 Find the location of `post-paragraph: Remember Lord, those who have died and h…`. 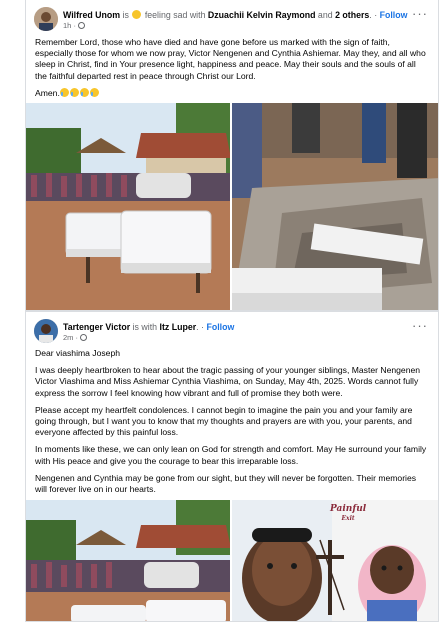

post-paragraph: Remember Lord, those who have died and h… is located at coordinates (230, 59).